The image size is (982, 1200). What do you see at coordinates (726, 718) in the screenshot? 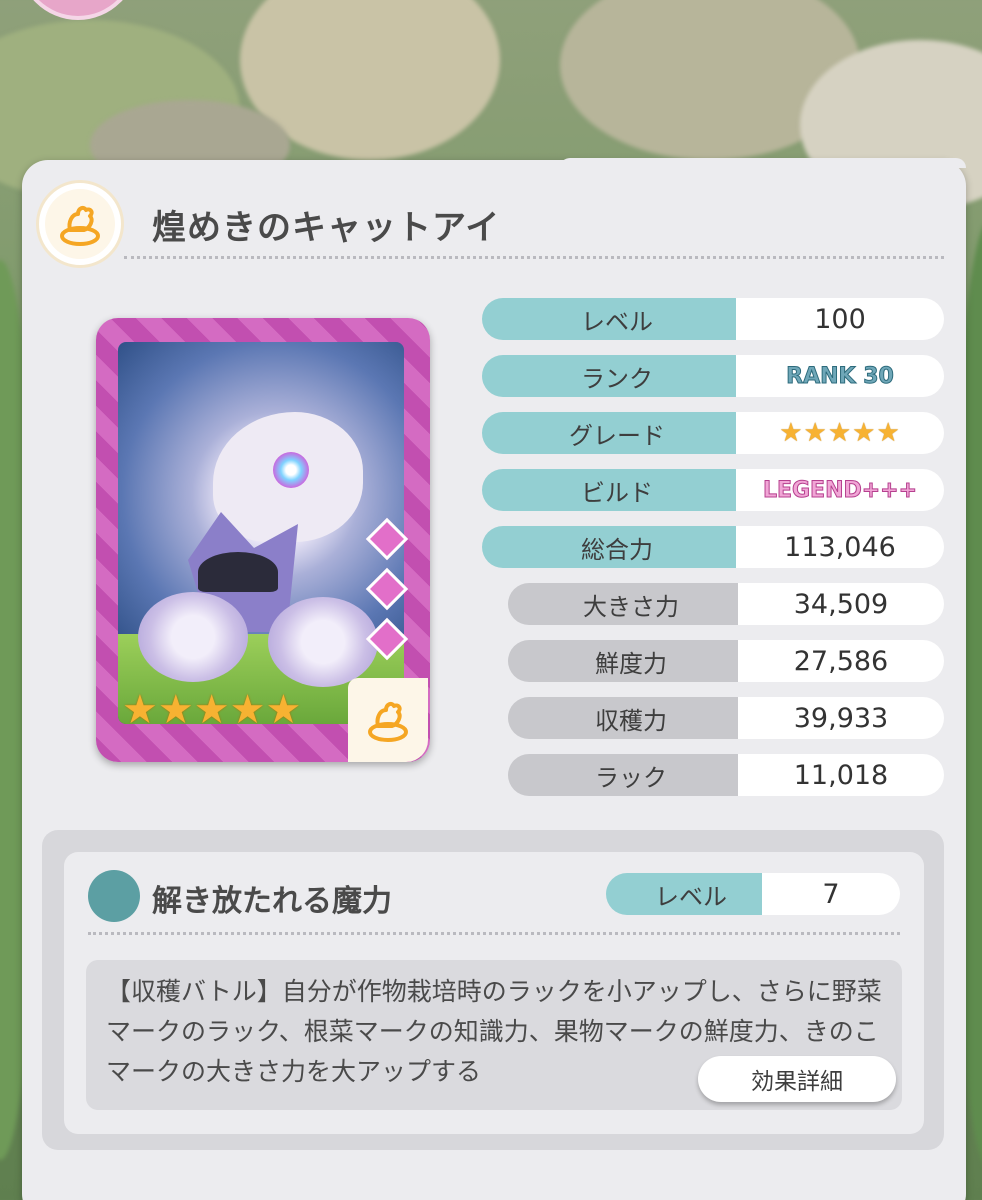
I see `stat-harvest: 収穫力 39,933` at bounding box center [726, 718].